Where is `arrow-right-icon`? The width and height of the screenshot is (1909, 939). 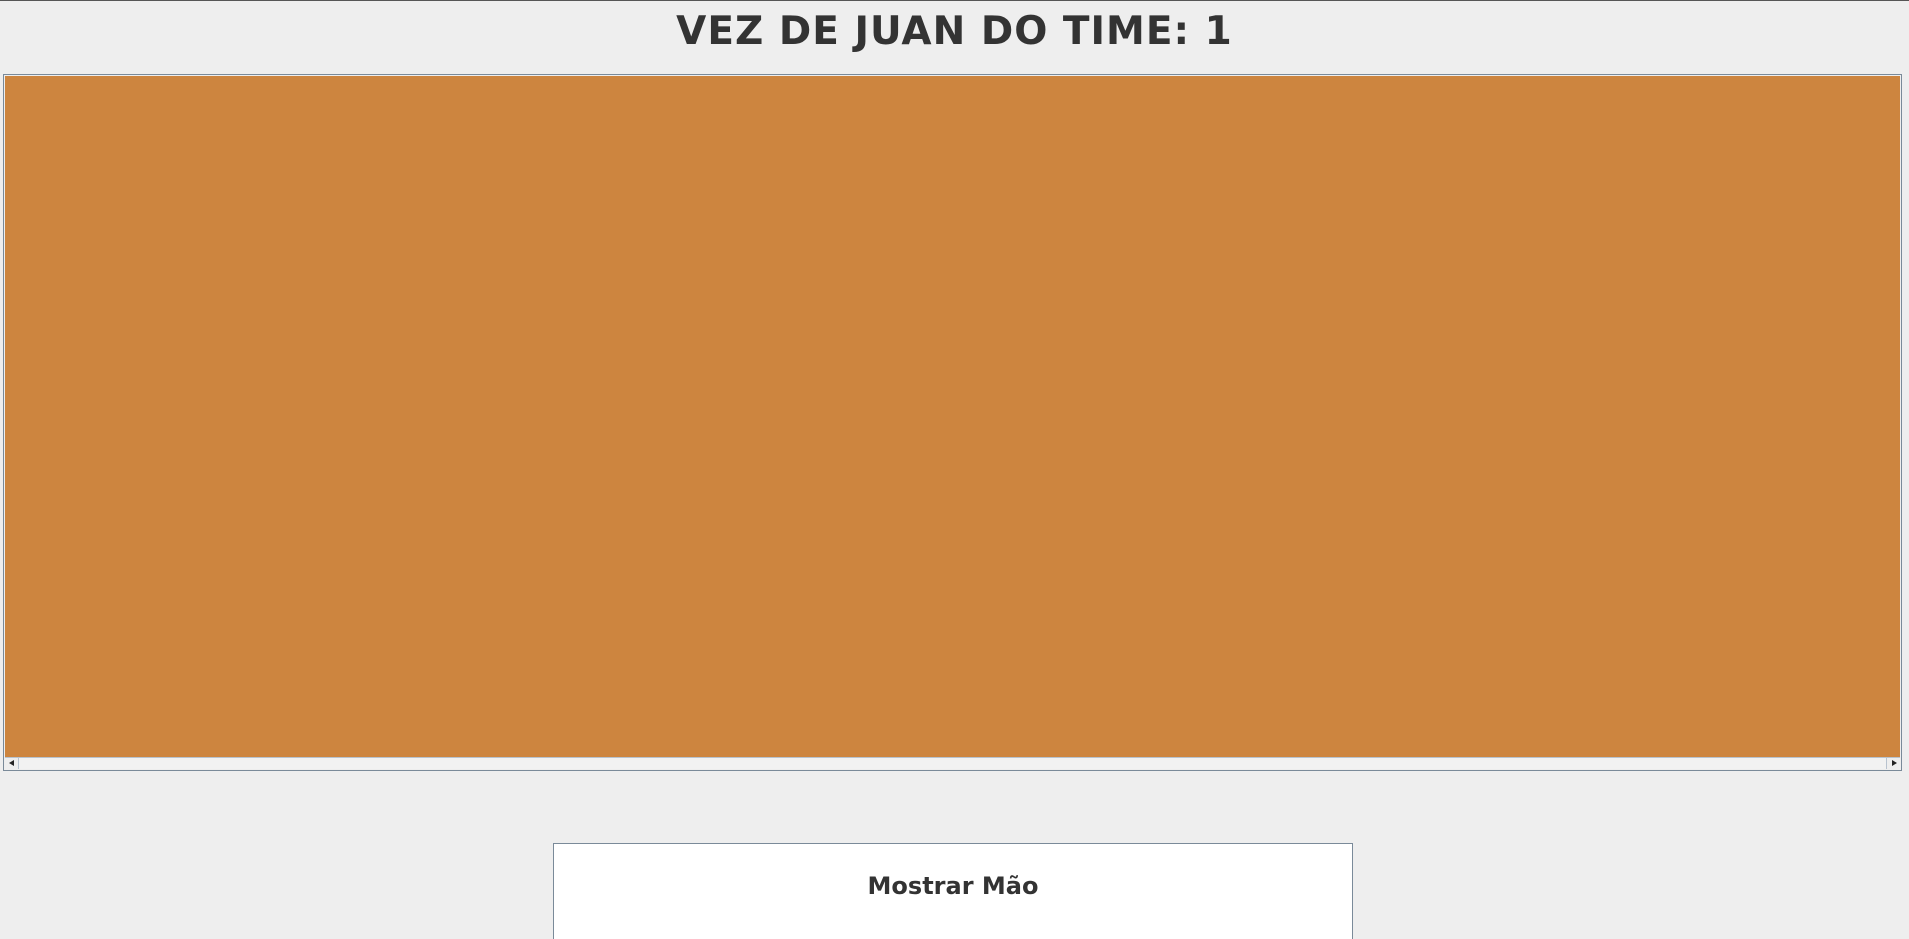 arrow-right-icon is located at coordinates (1894, 763).